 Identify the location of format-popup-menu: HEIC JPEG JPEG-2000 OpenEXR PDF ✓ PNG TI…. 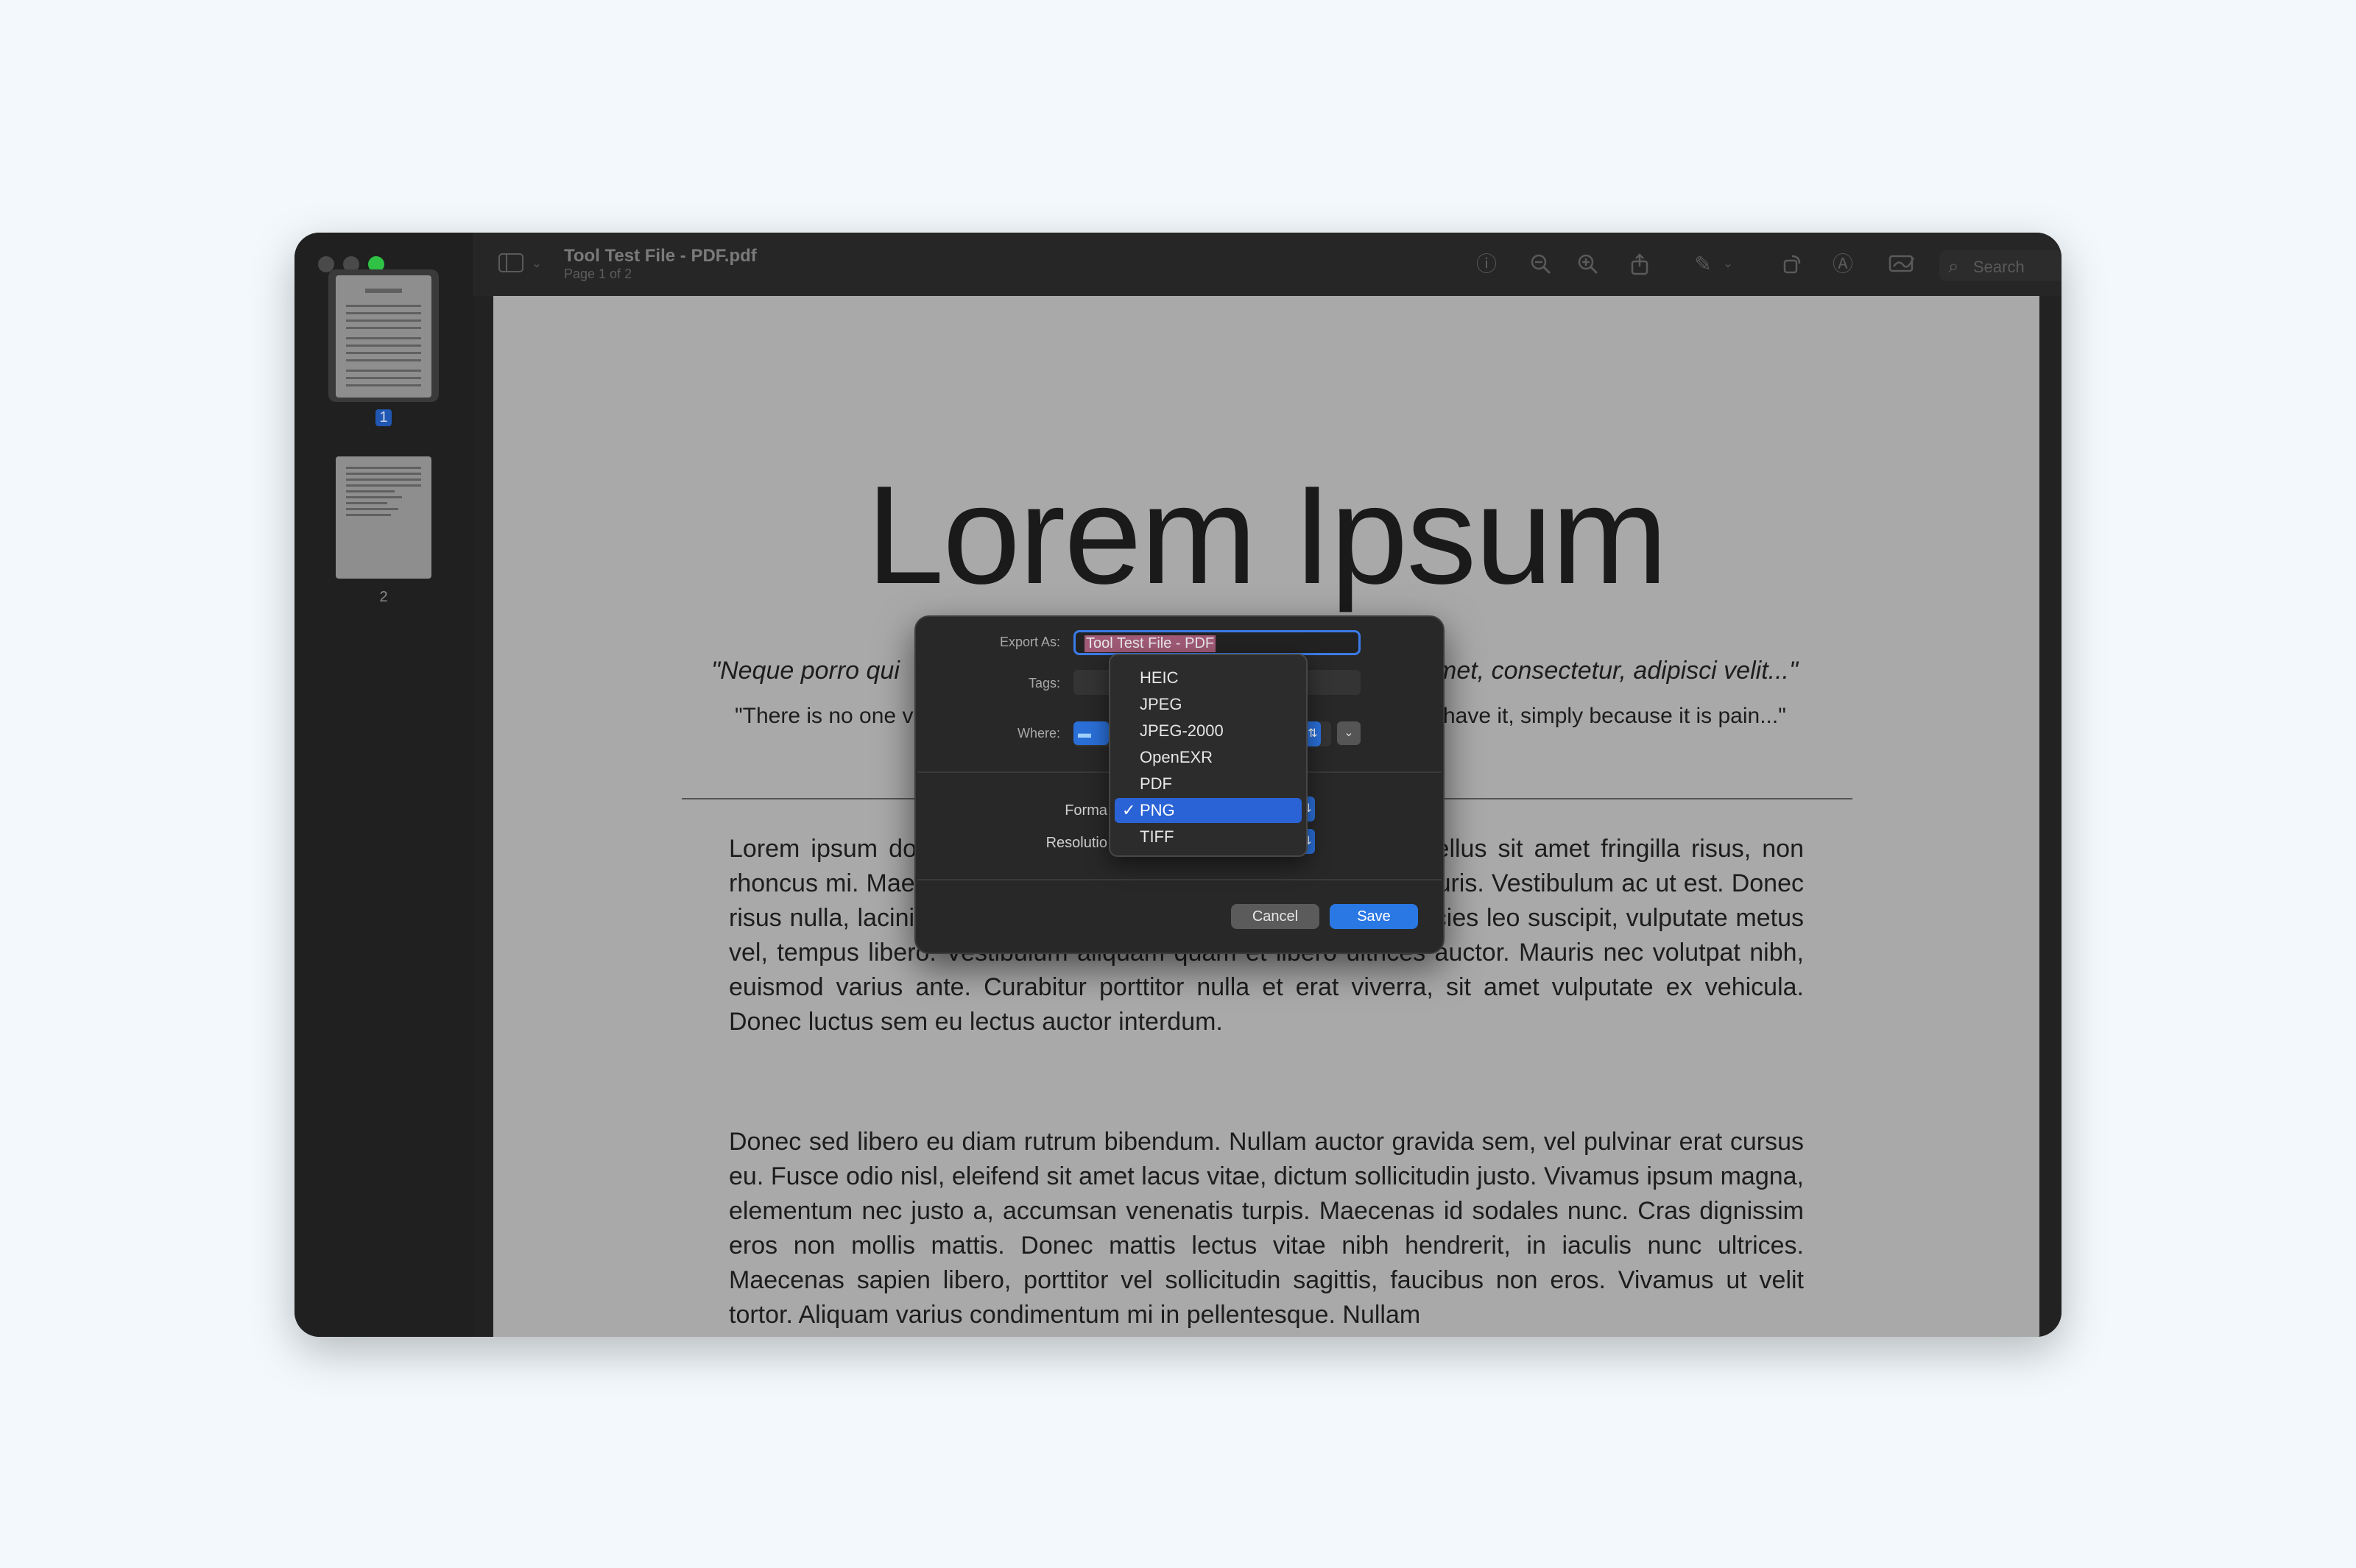
(1208, 756).